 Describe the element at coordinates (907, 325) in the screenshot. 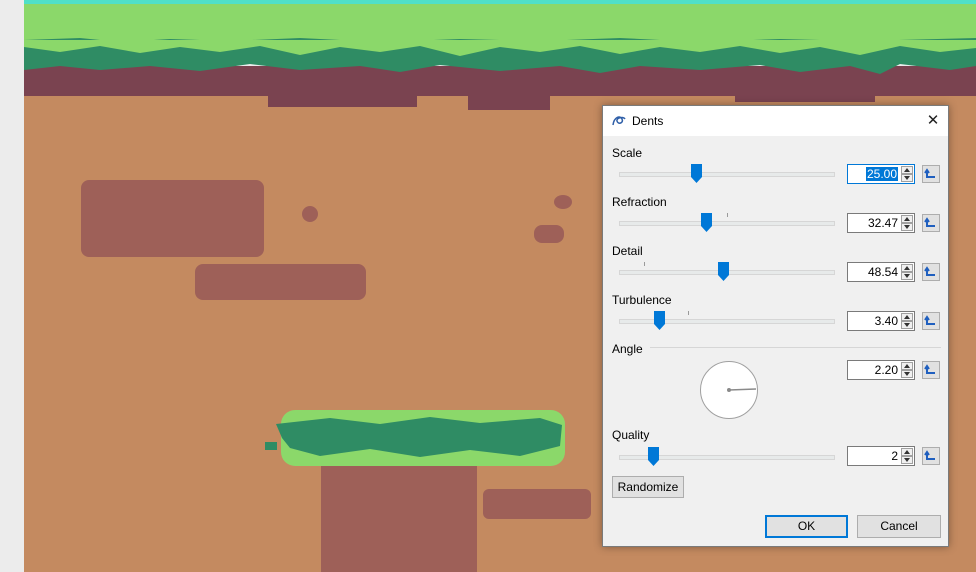

I see `turbulence-decrement` at that location.